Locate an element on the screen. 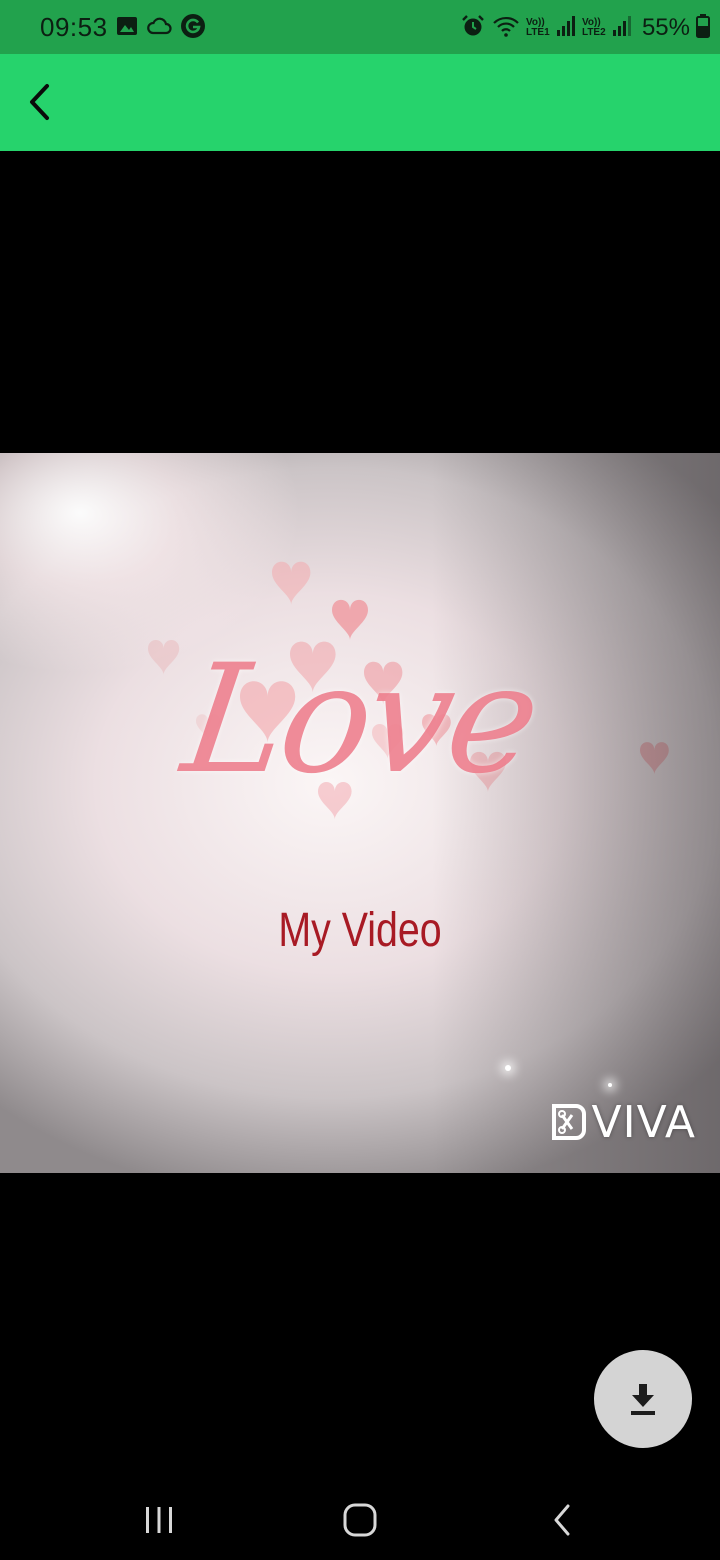 Image resolution: width=720 pixels, height=1560 pixels. home-icon is located at coordinates (360, 1520).